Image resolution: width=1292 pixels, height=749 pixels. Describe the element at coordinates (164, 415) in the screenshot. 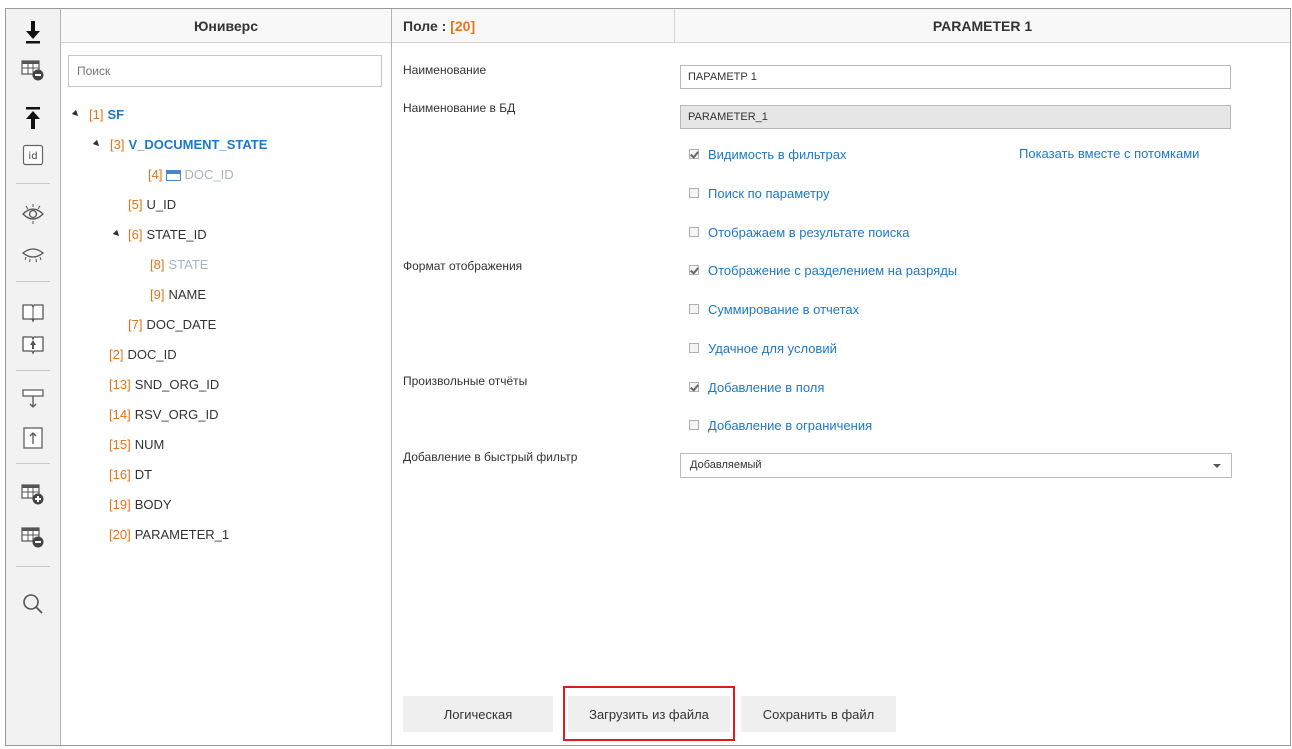

I see `tree-node-14: [14] RSV_ORG_ID` at that location.